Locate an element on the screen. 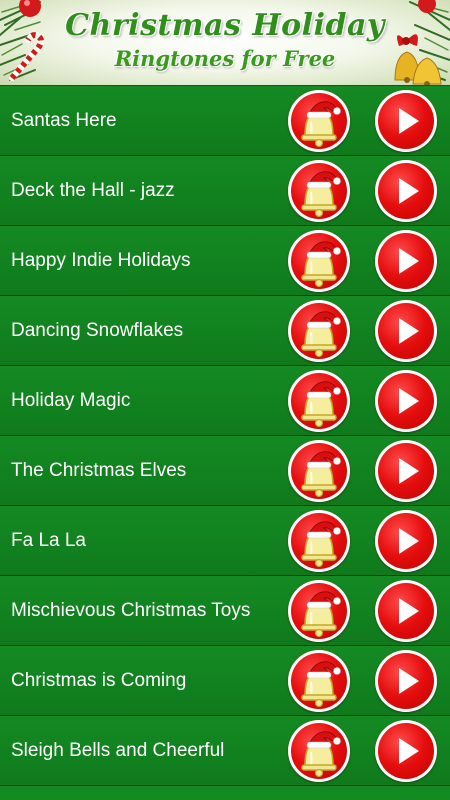 The width and height of the screenshot is (450, 800). header-banner: Christmas Holiday Ringtones for Free is located at coordinates (225, 43).